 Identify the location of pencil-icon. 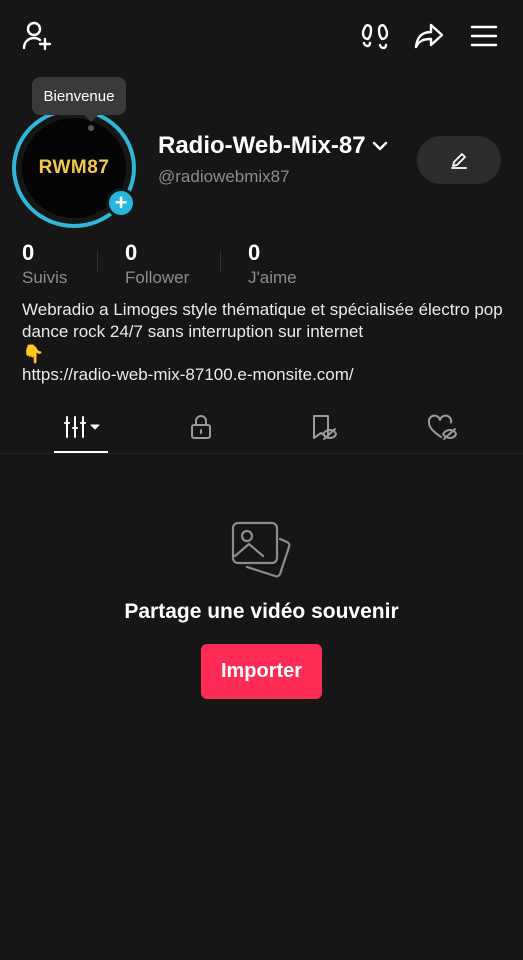
(459, 161).